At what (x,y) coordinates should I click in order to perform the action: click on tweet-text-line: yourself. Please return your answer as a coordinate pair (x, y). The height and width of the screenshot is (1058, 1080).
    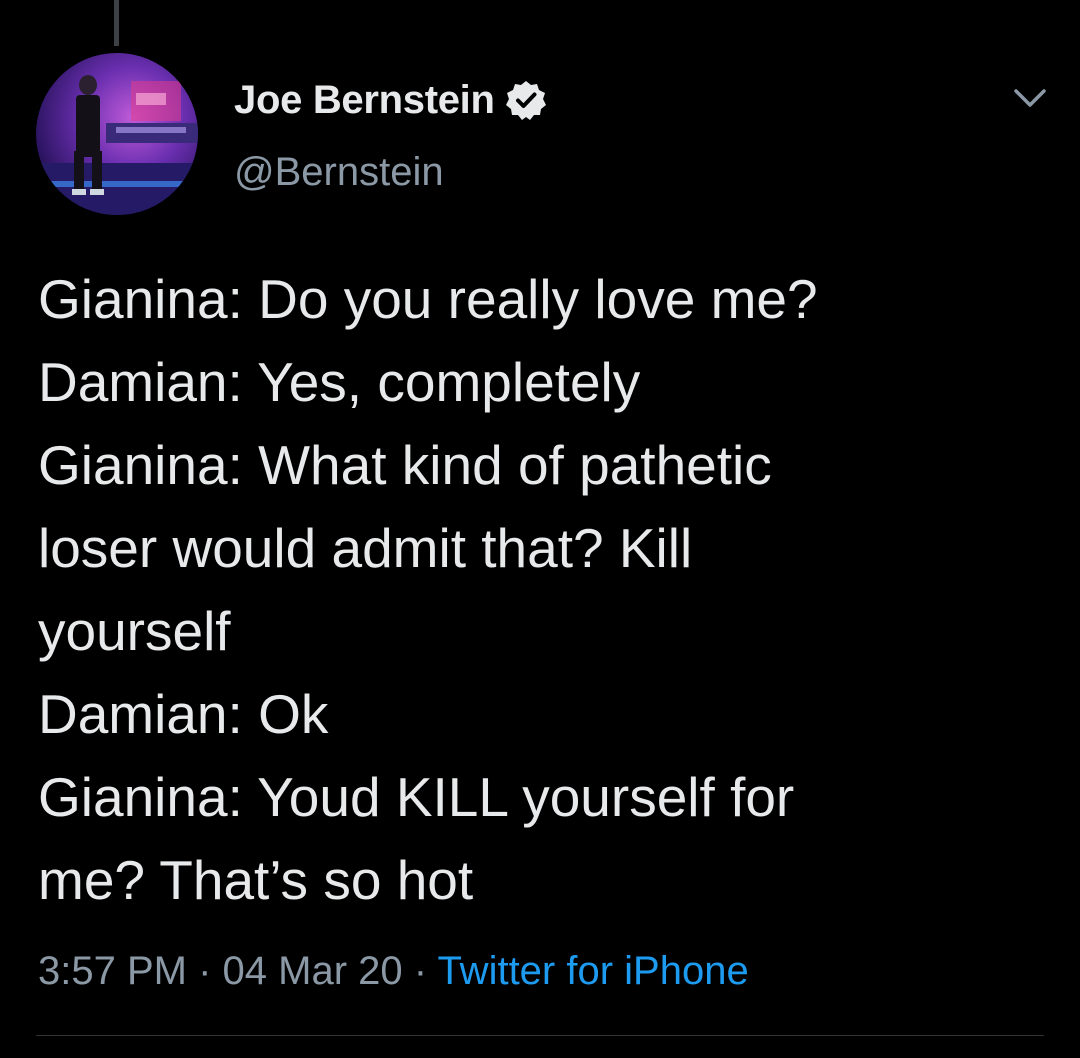
    Looking at the image, I should click on (134, 631).